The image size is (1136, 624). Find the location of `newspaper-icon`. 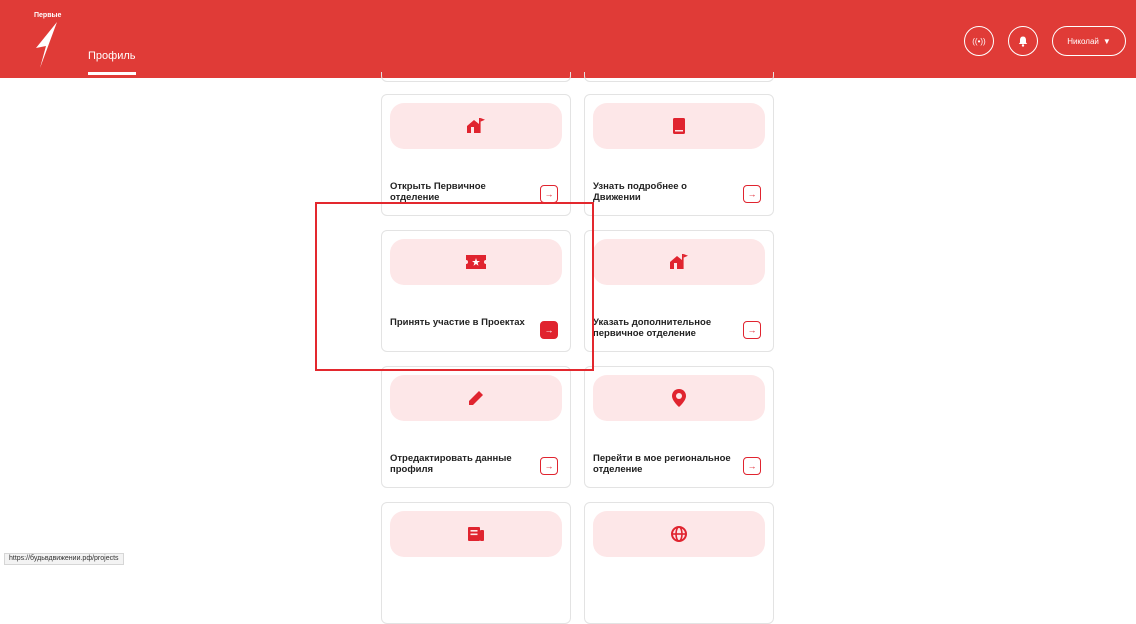

newspaper-icon is located at coordinates (476, 534).